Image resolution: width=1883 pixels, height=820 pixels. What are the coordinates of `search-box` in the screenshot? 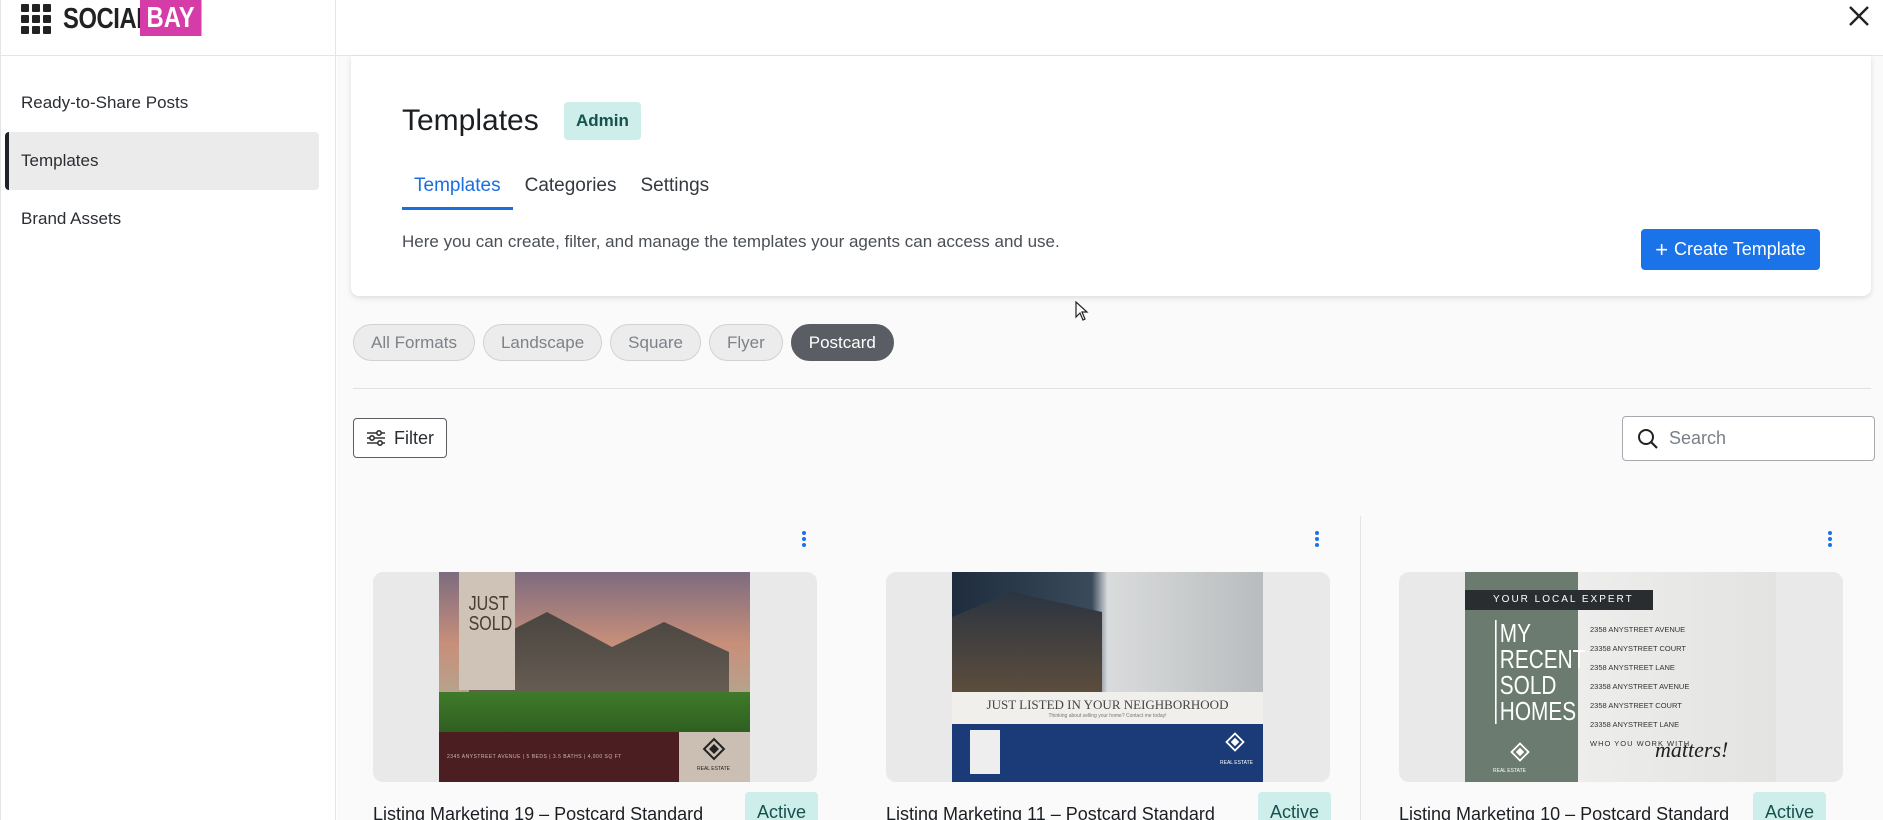 It's located at (1748, 438).